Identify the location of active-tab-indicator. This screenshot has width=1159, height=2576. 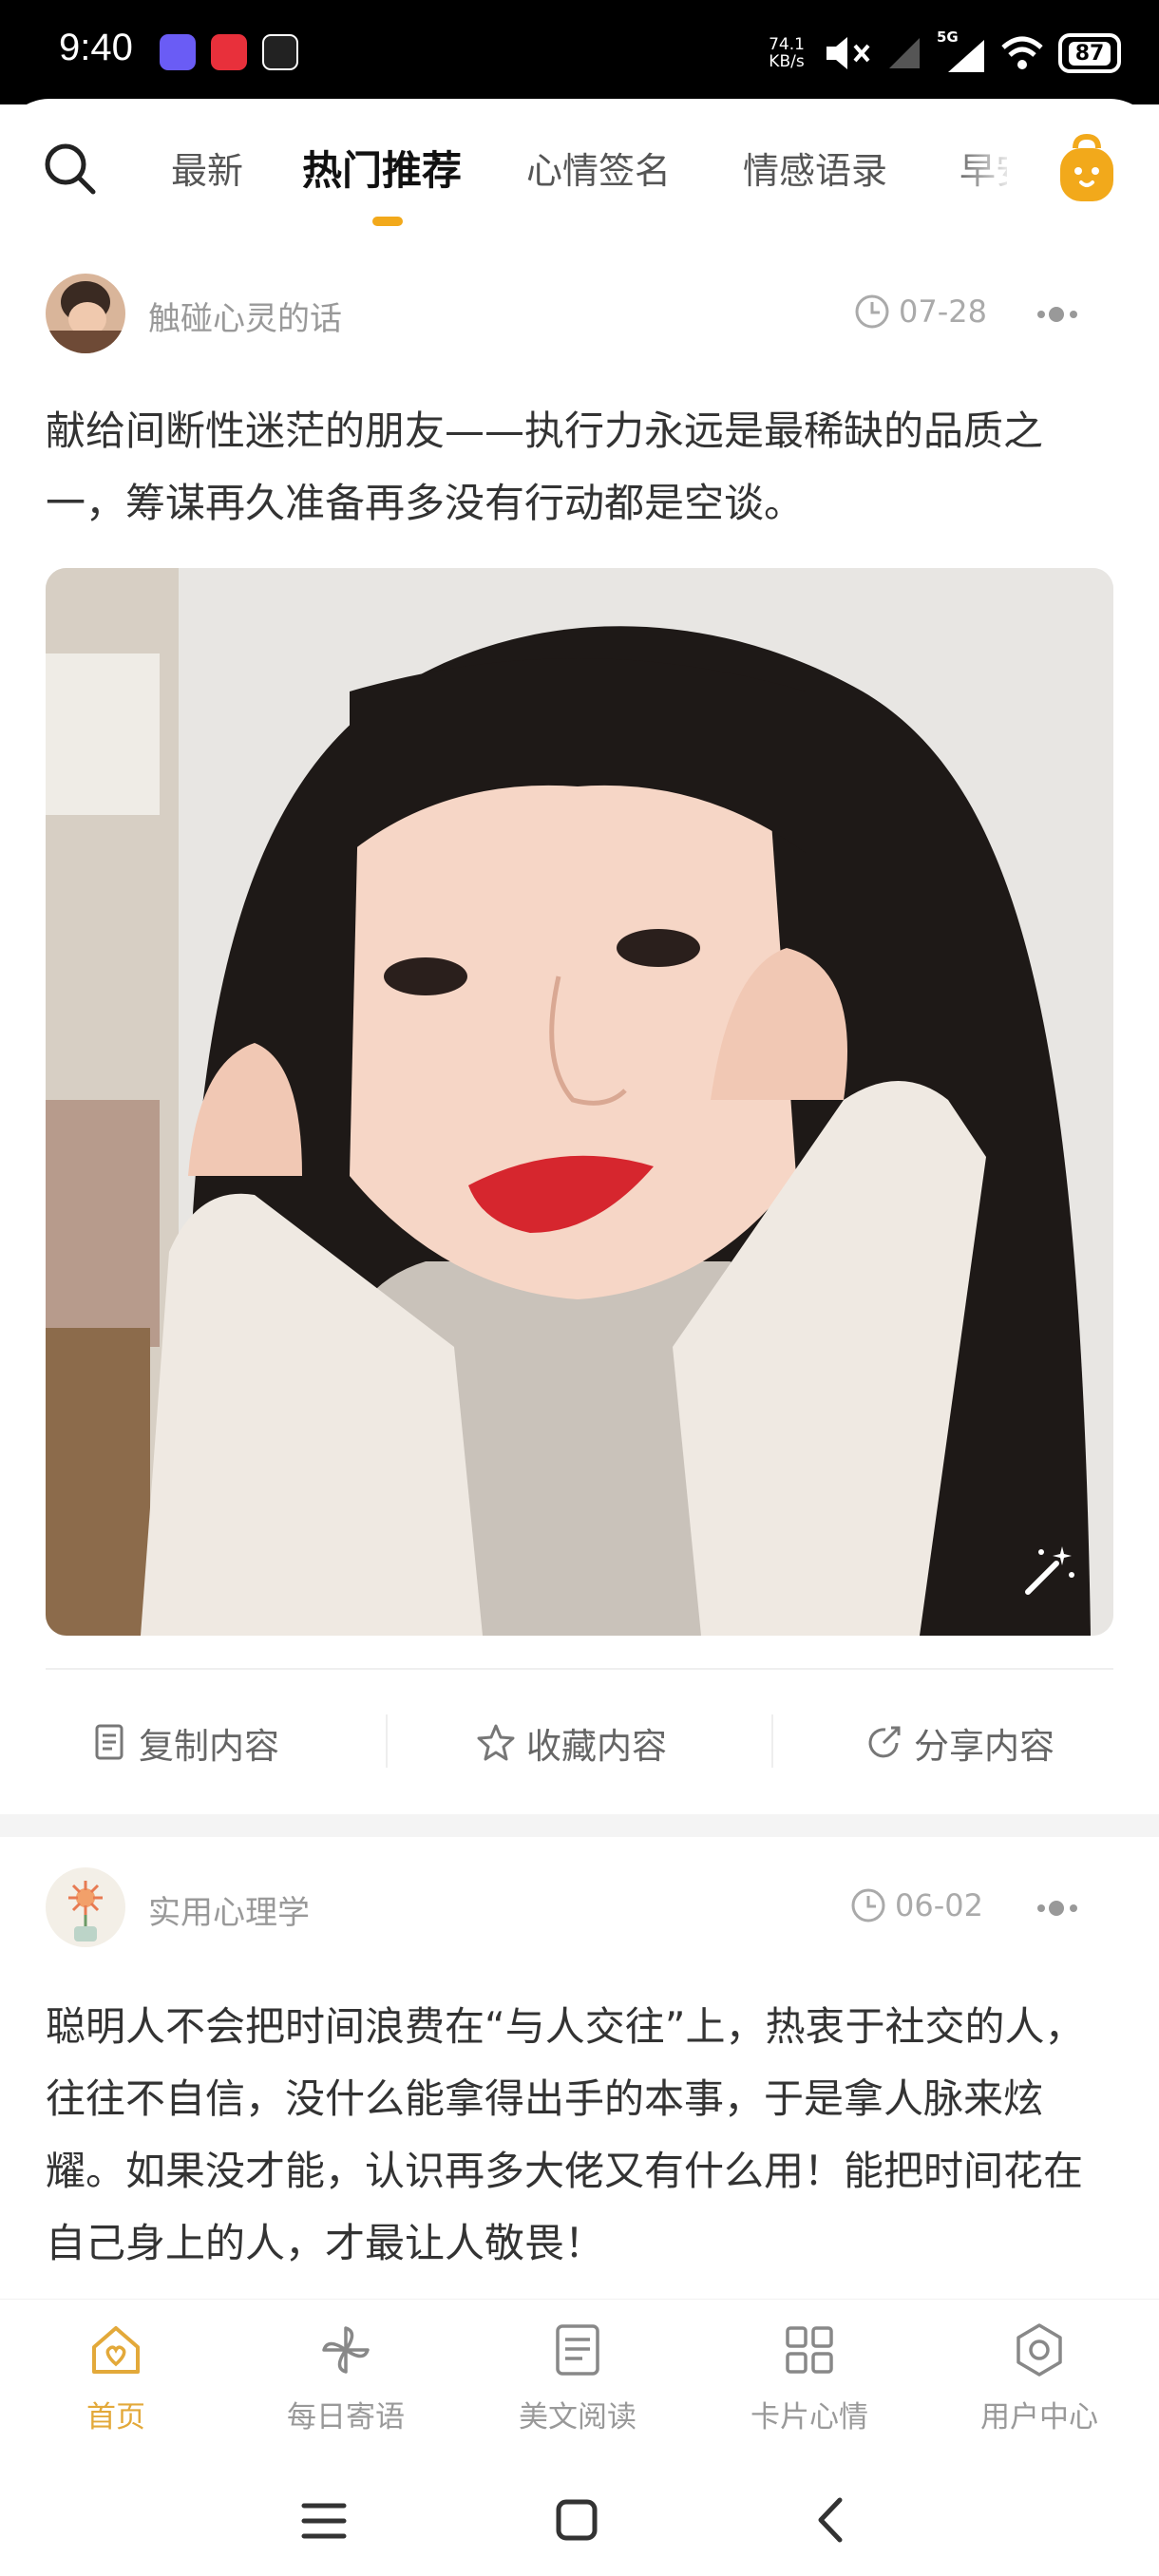
(387, 221).